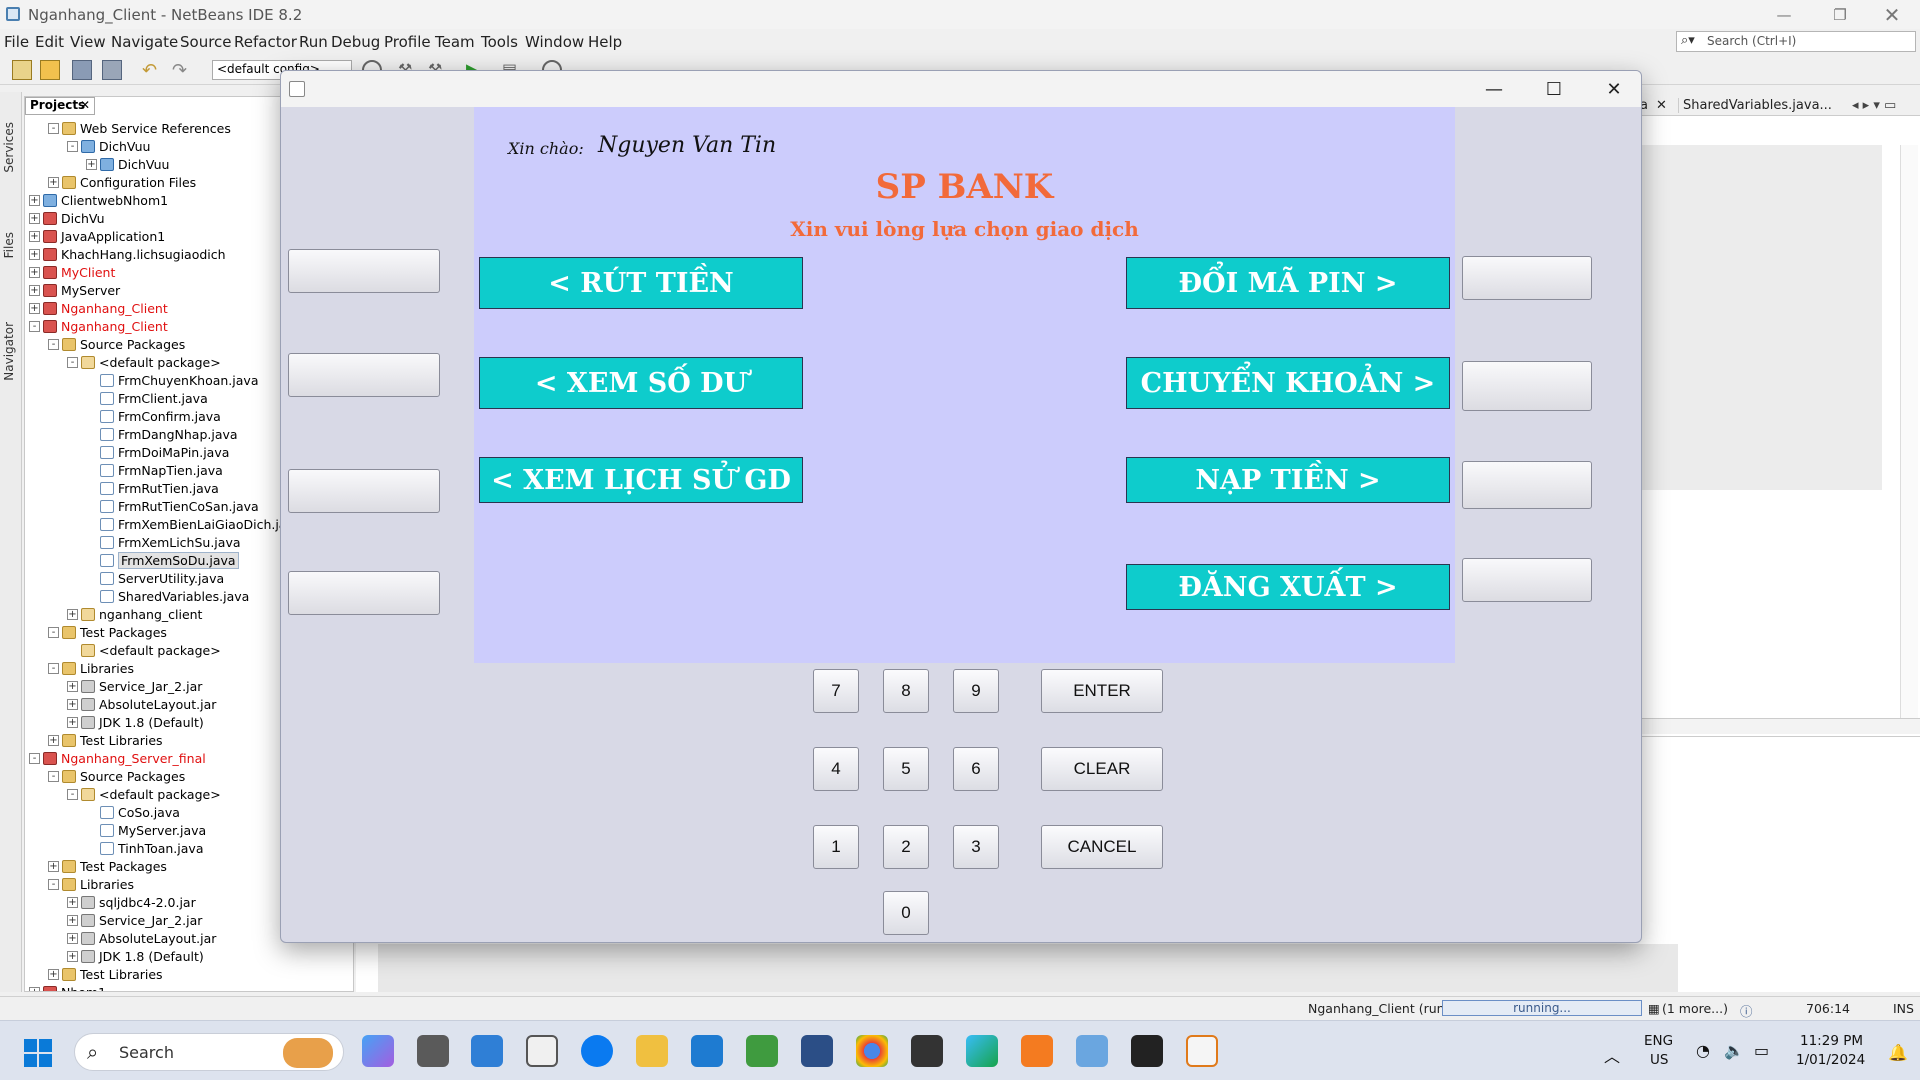 This screenshot has width=1920, height=1080. What do you see at coordinates (313, 42) in the screenshot?
I see `menu-run: Run` at bounding box center [313, 42].